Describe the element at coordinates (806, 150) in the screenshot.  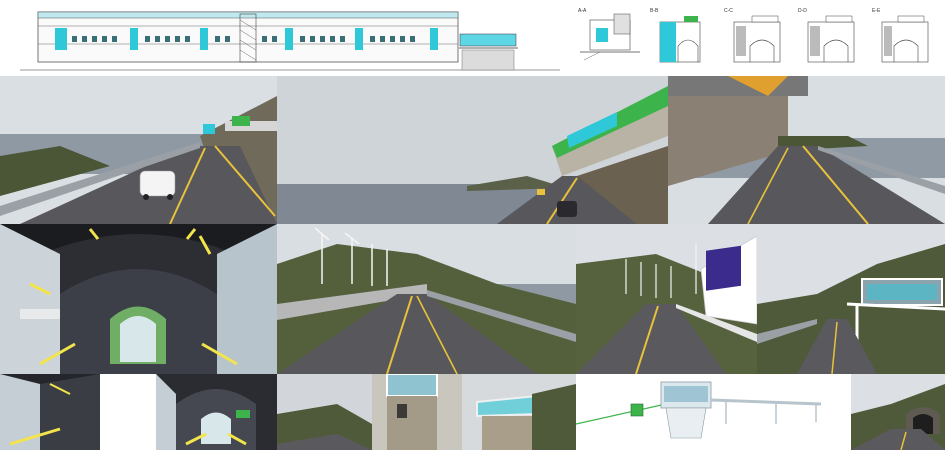
I see `photo-road-under-structure` at that location.